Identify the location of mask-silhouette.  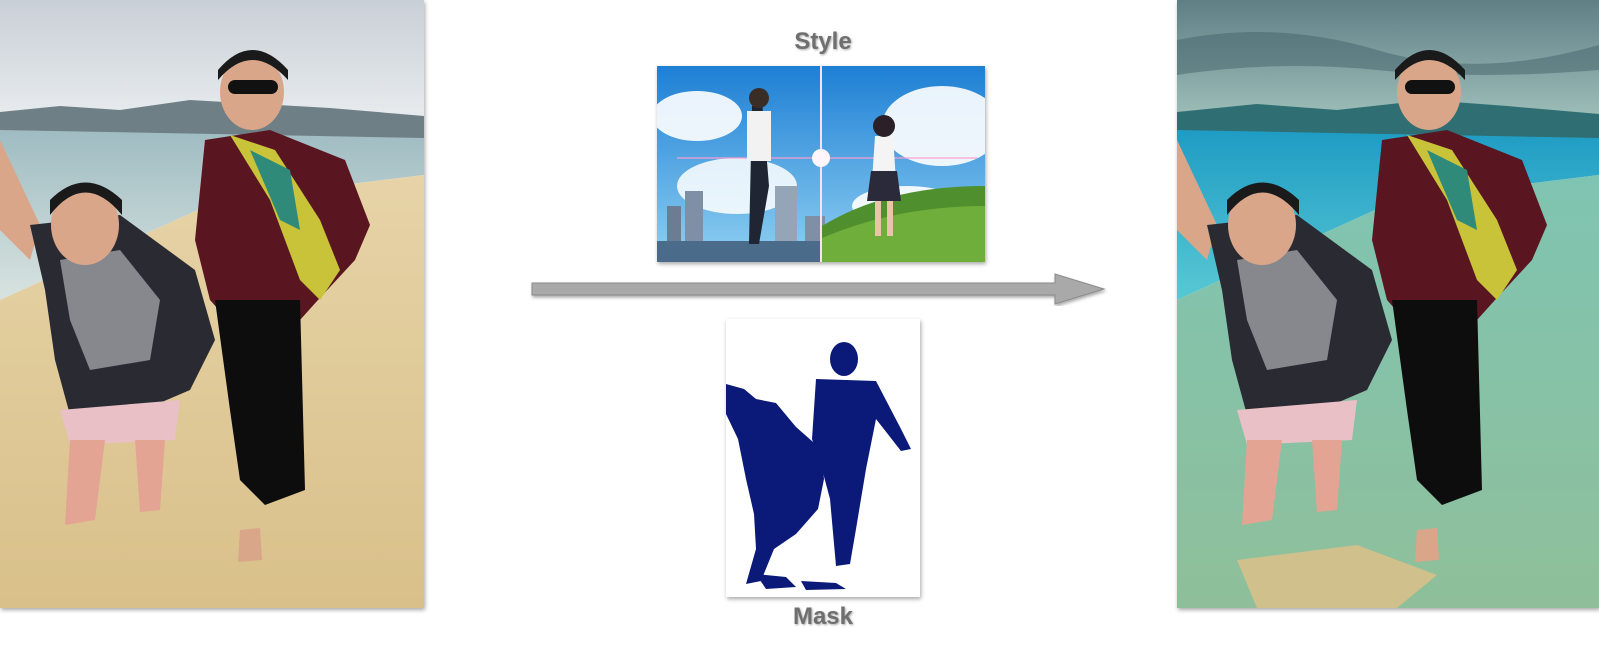
(823, 458).